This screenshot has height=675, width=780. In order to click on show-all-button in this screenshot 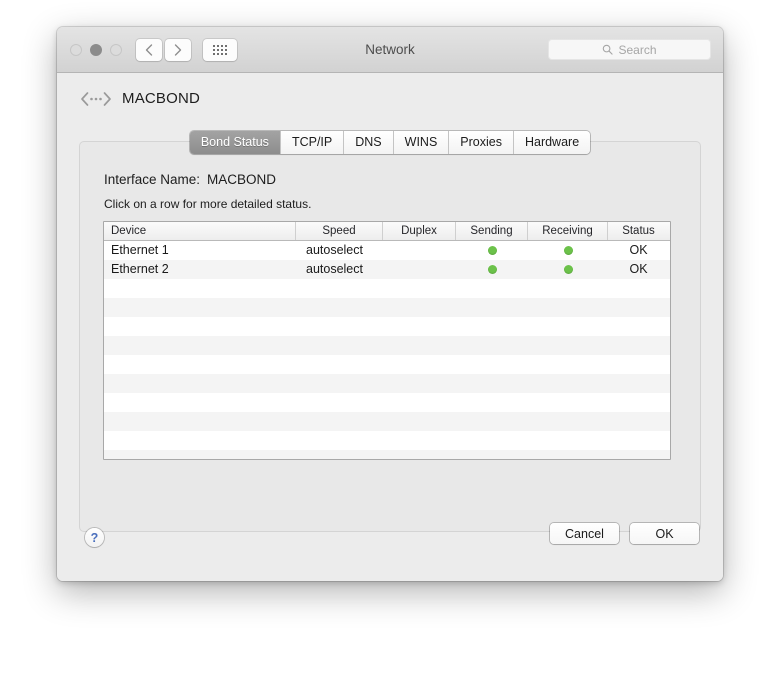, I will do `click(220, 49)`.